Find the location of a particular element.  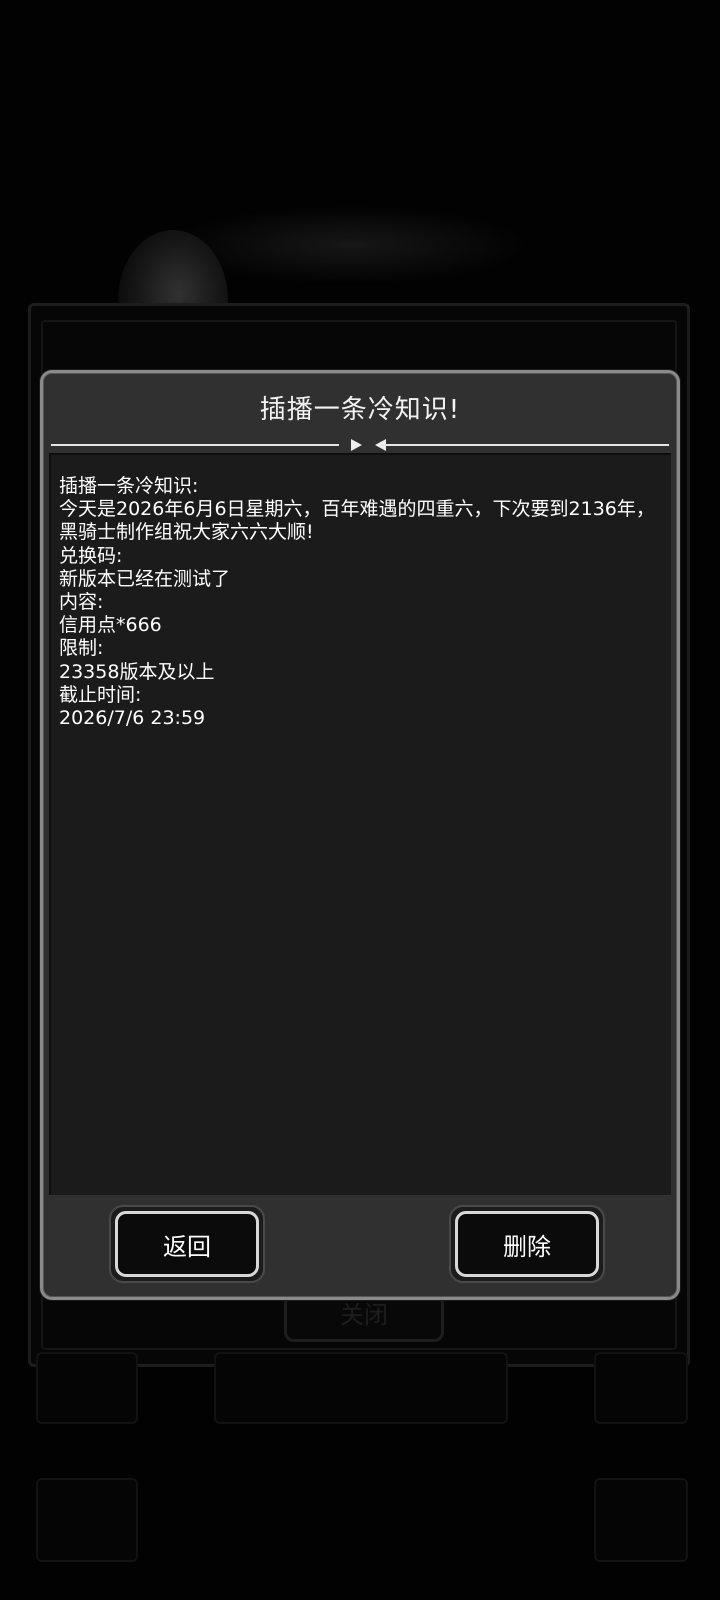

title-divider is located at coordinates (360, 445).